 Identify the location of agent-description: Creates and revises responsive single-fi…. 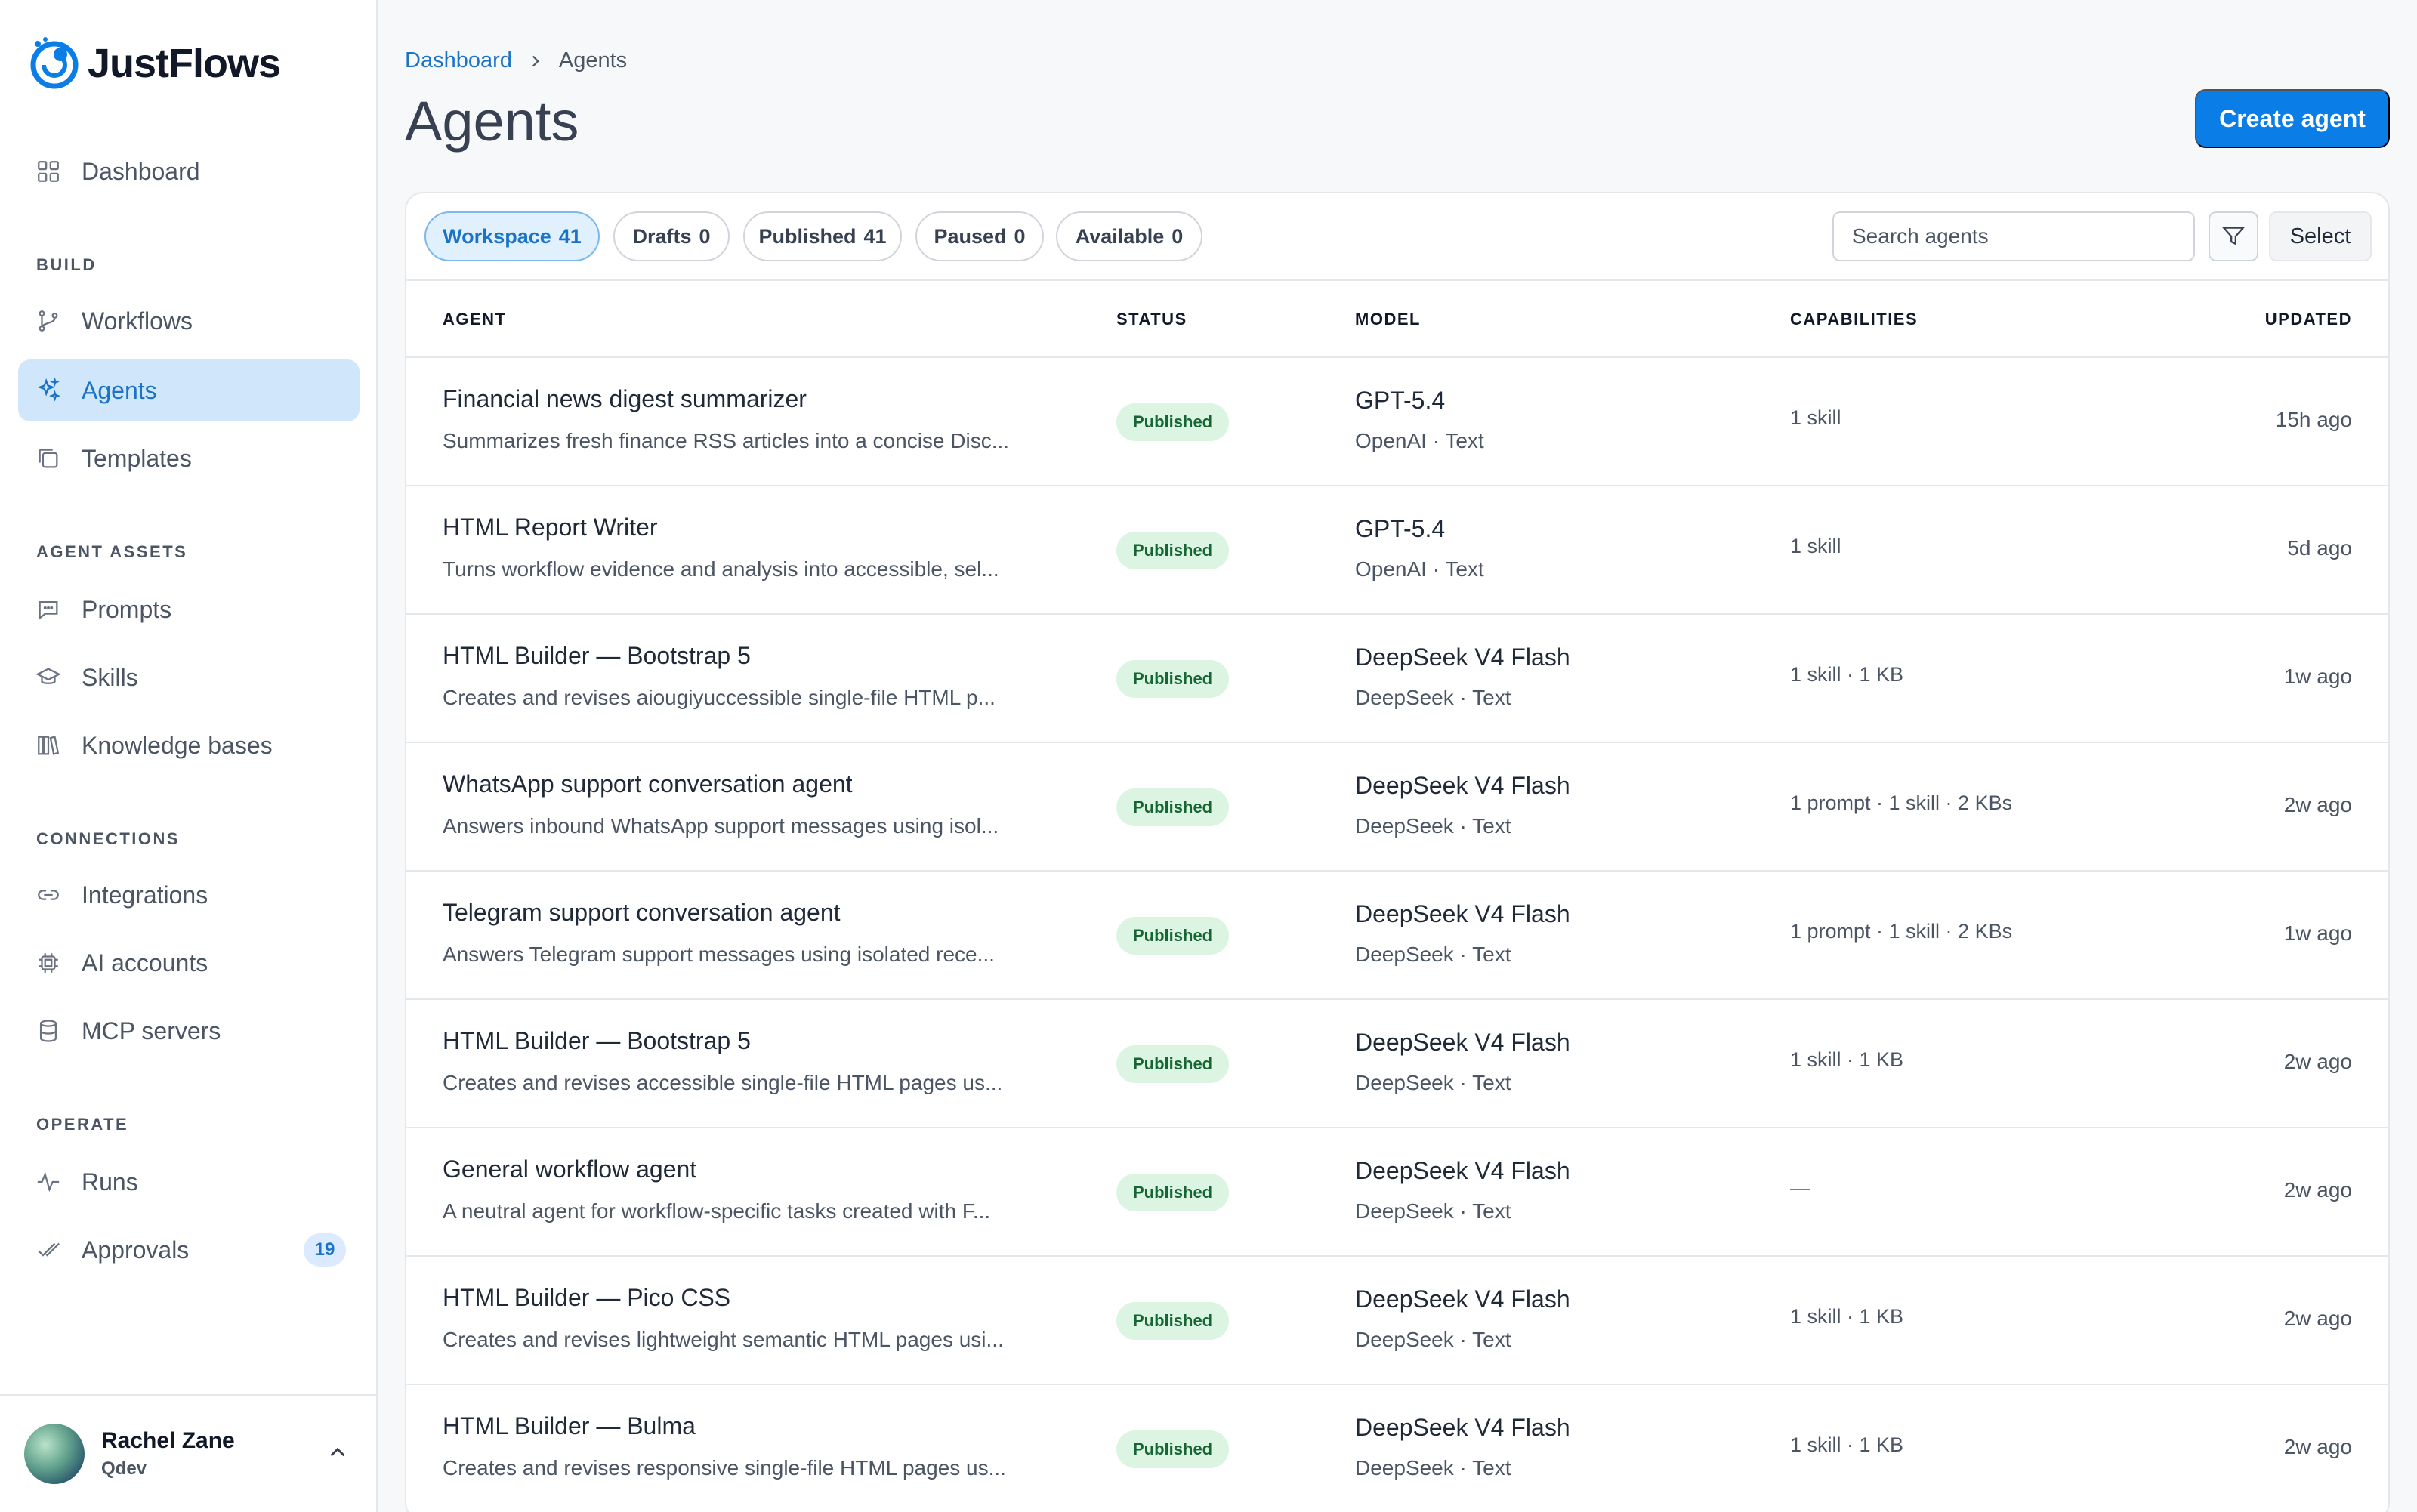
(724, 1468).